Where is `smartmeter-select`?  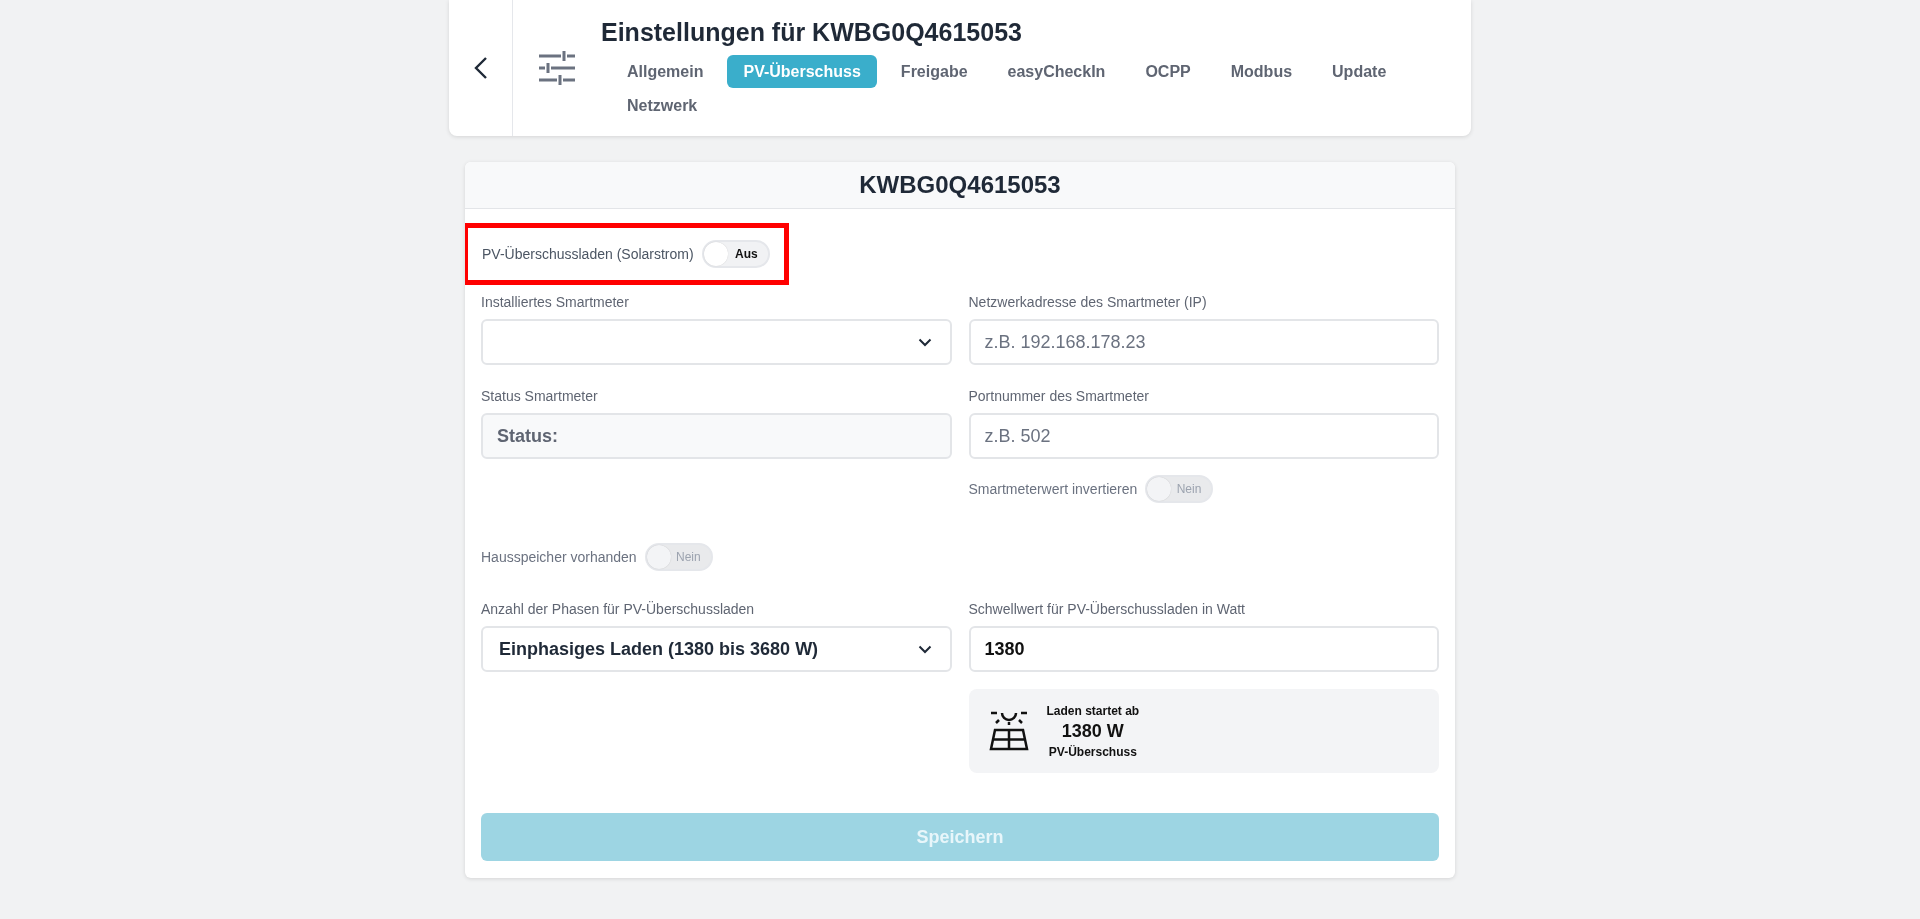 smartmeter-select is located at coordinates (716, 342).